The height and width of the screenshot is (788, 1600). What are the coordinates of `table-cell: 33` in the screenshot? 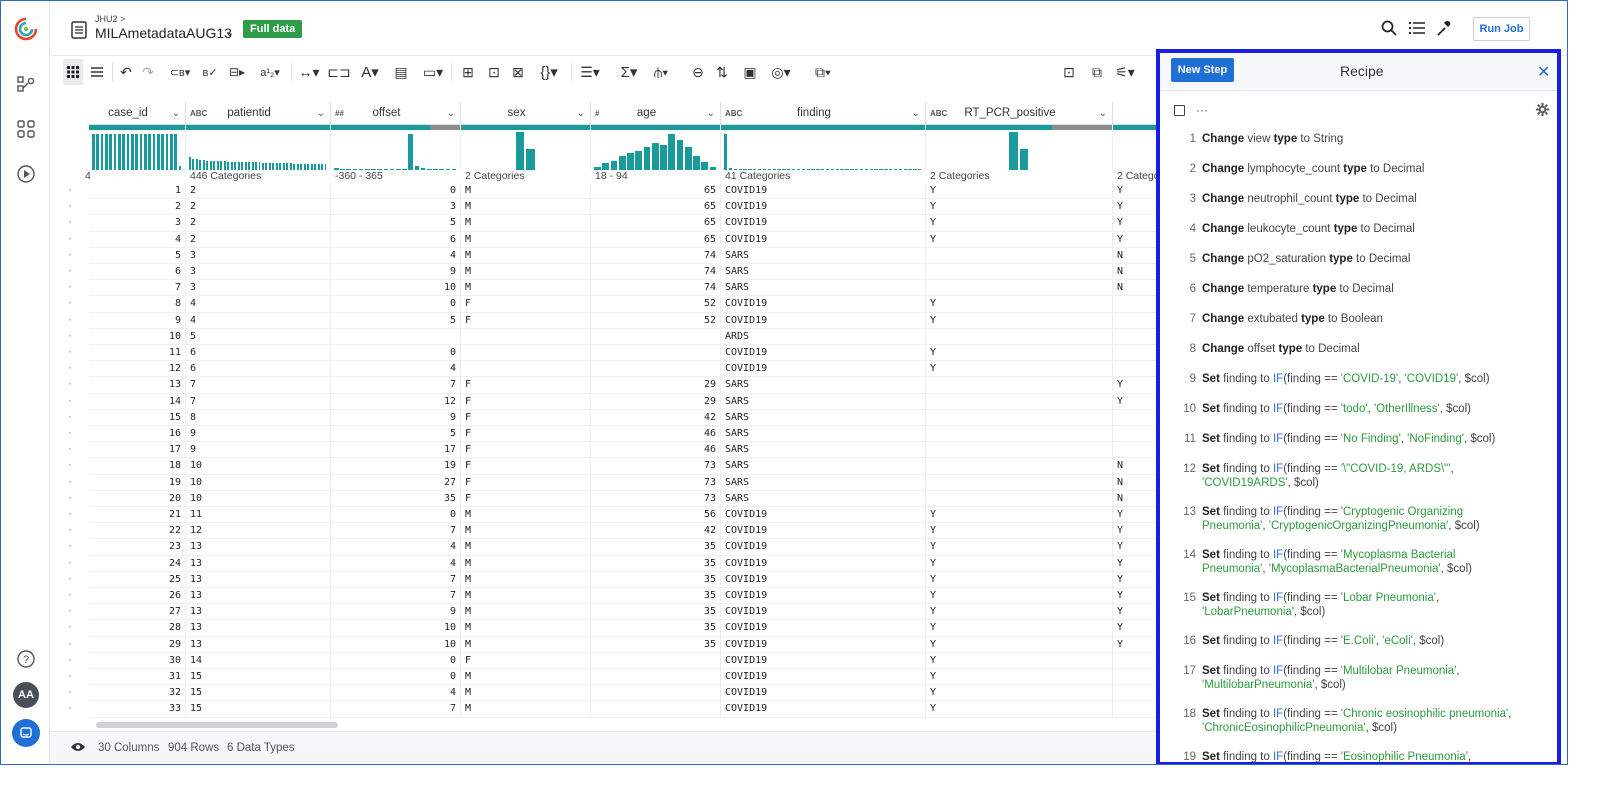 It's located at (137, 709).